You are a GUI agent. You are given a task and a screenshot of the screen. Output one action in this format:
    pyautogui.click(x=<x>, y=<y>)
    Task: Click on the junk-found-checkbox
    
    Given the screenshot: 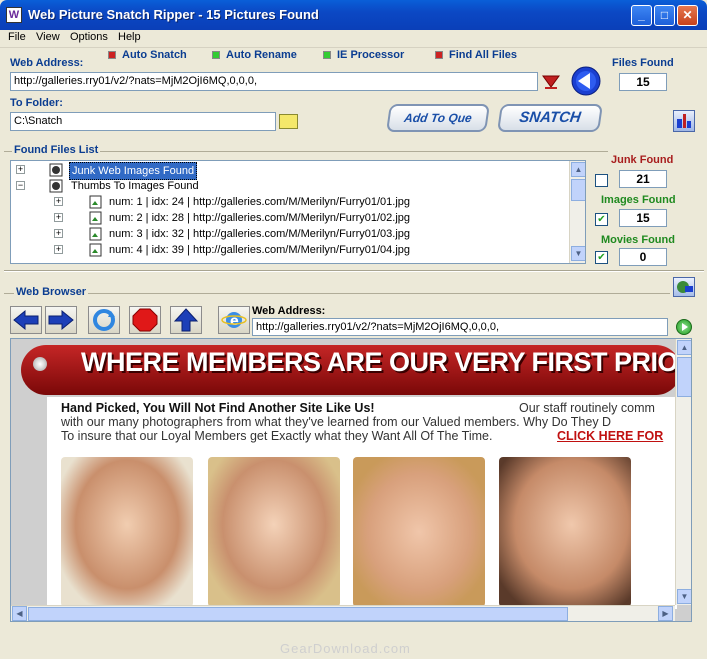 What is the action you would take?
    pyautogui.click(x=601, y=180)
    